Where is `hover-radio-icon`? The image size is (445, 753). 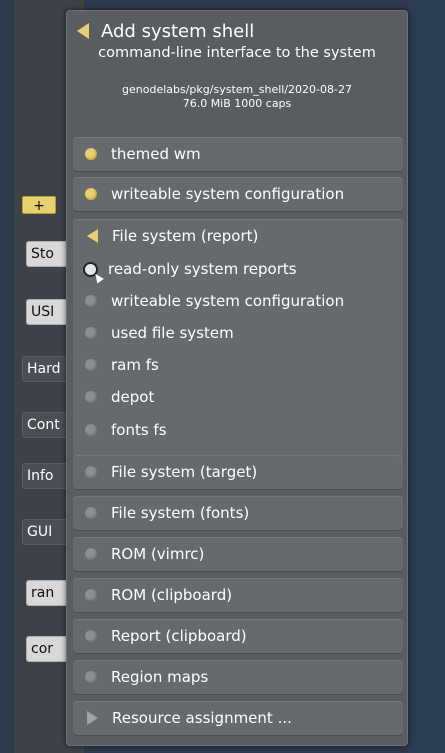
hover-radio-icon is located at coordinates (93, 272).